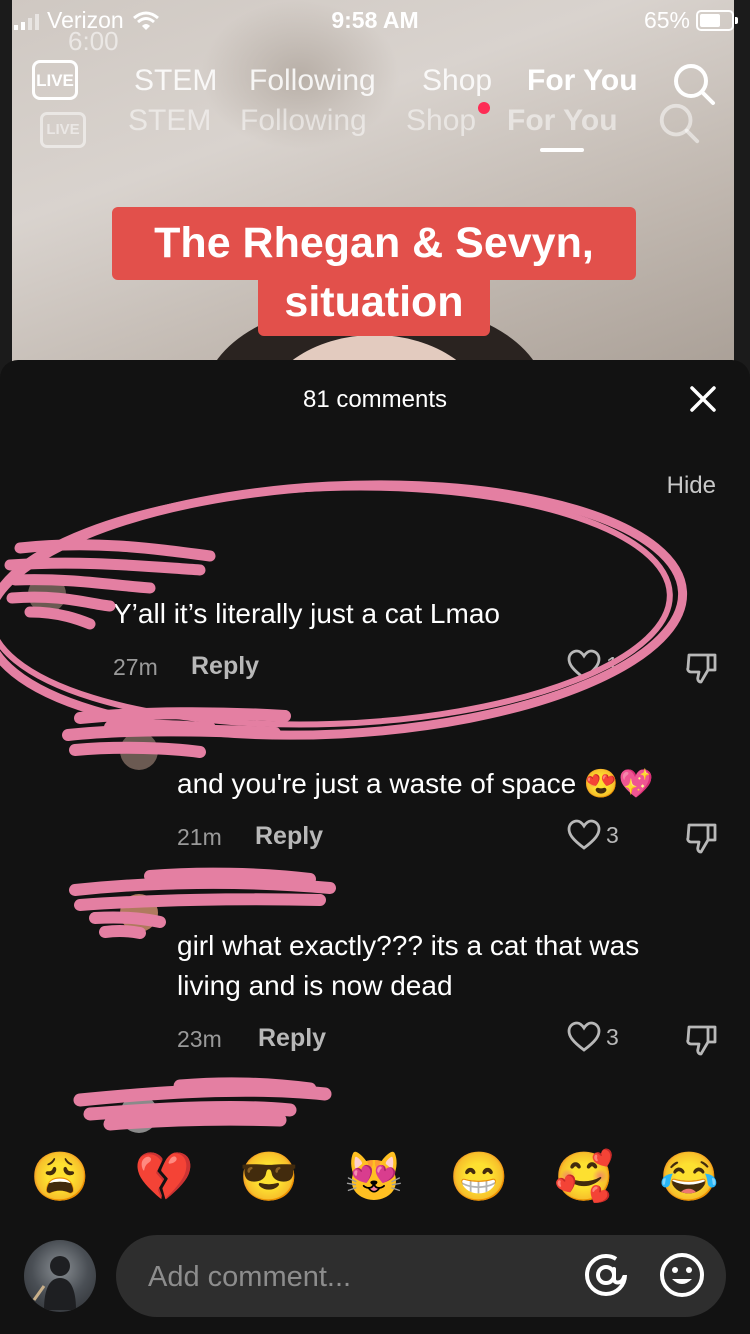  What do you see at coordinates (358, 1277) in the screenshot?
I see `comment-input` at bounding box center [358, 1277].